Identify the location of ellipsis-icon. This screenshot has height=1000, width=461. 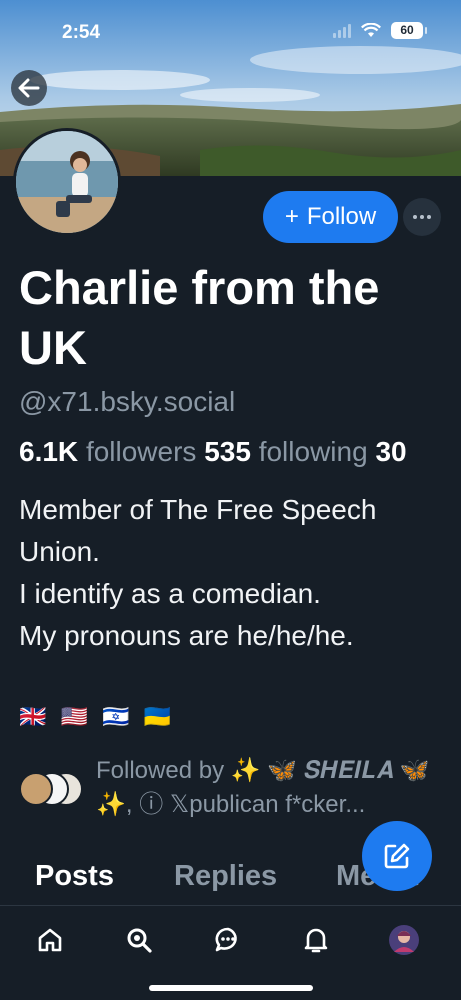
(415, 217).